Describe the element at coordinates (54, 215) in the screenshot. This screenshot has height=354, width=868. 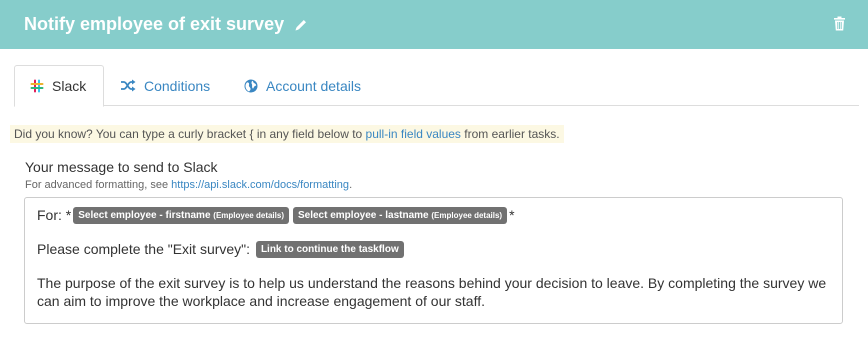
I see `for-prefix: For: *` at that location.